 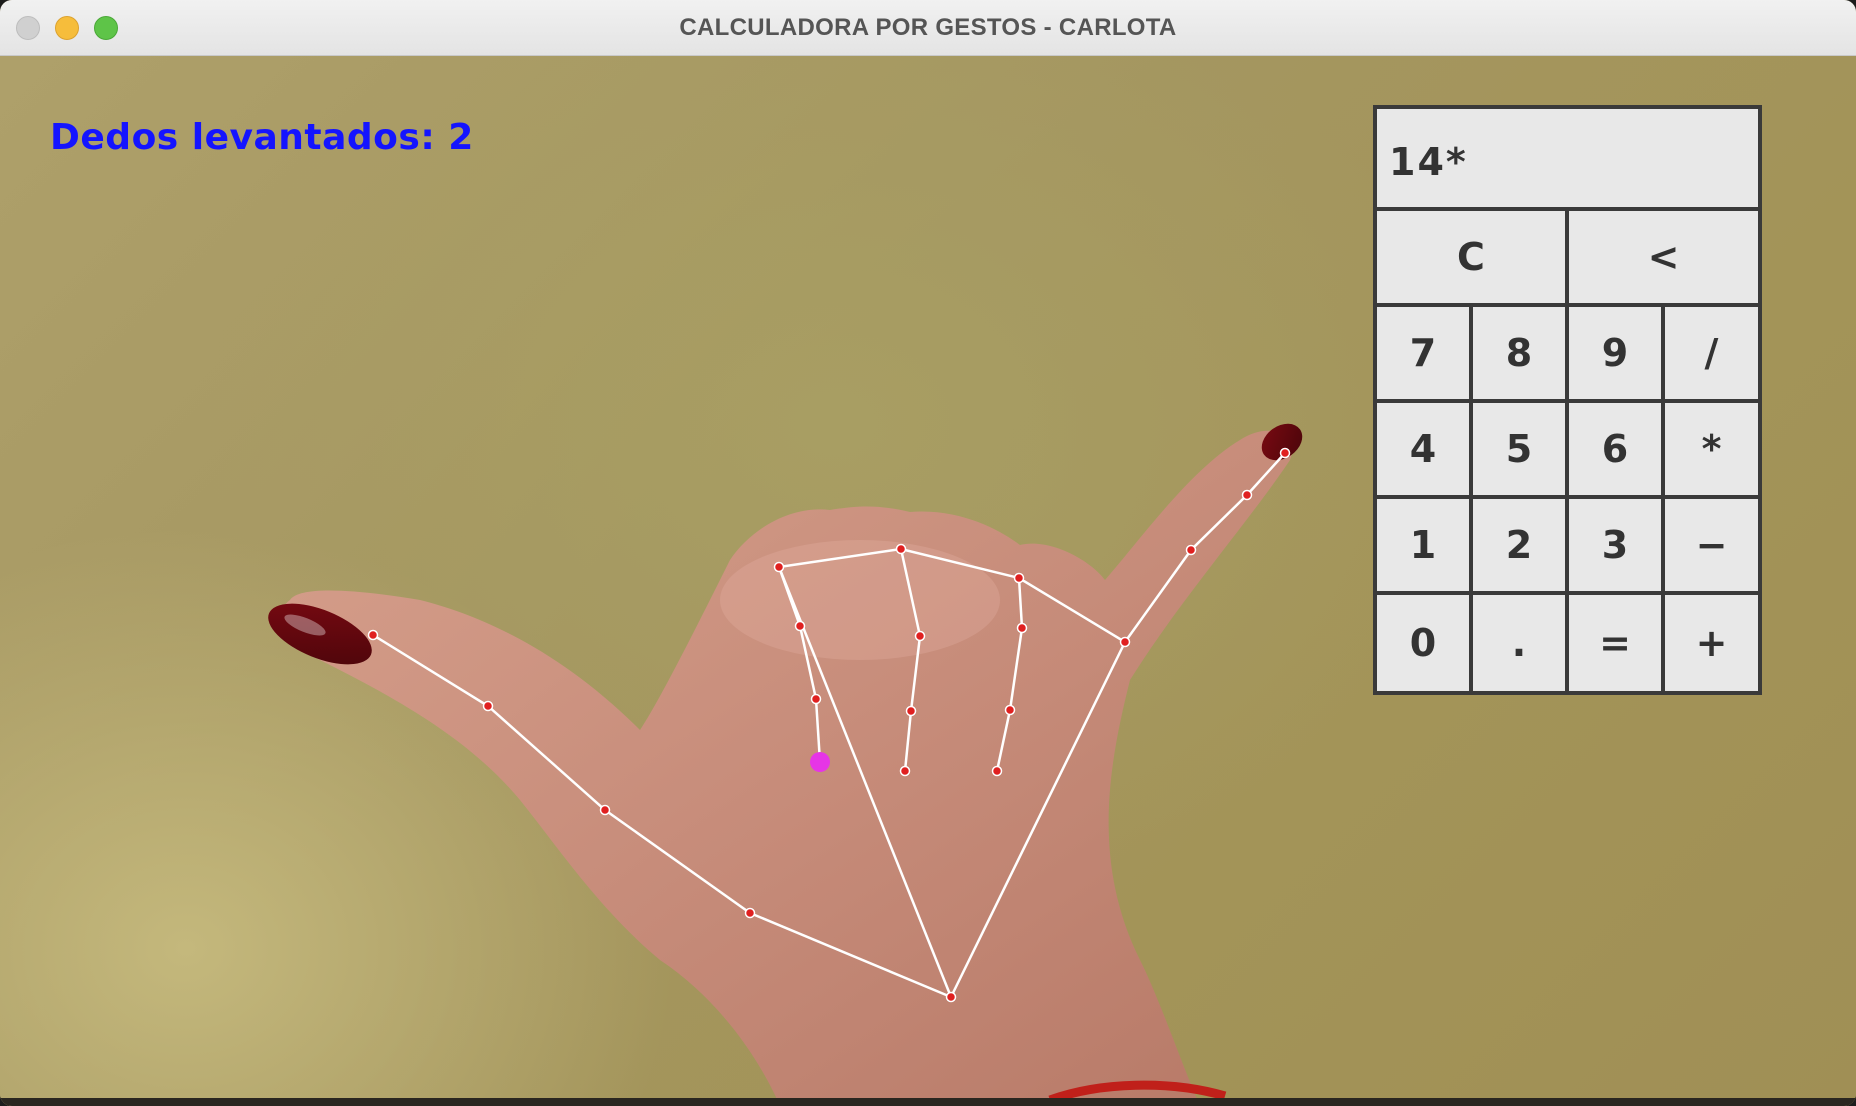 I want to click on title-bar: CALCULADORA POR GESTOS - CARLOTA, so click(x=928, y=28).